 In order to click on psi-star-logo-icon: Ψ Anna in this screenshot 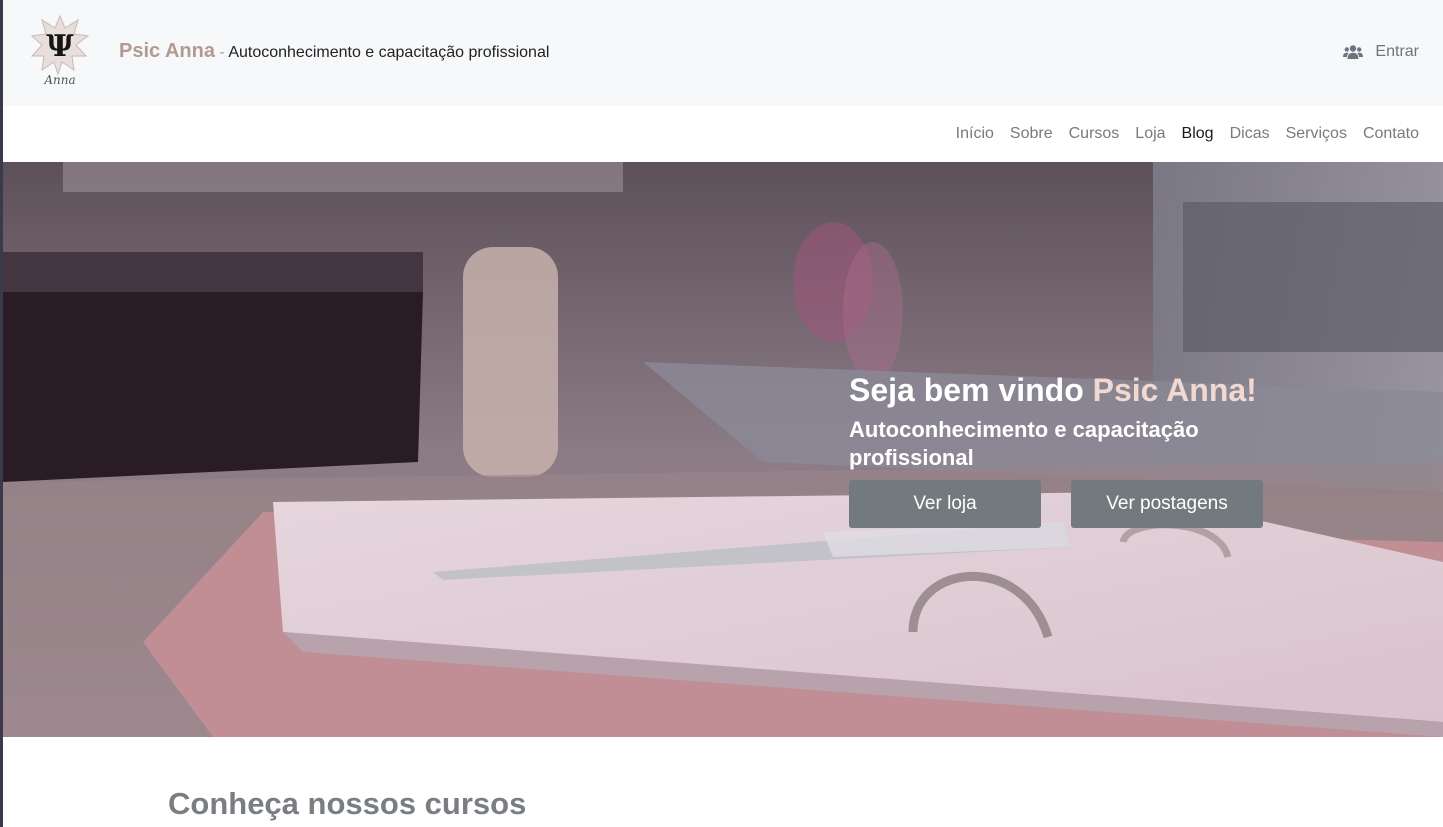, I will do `click(60, 50)`.